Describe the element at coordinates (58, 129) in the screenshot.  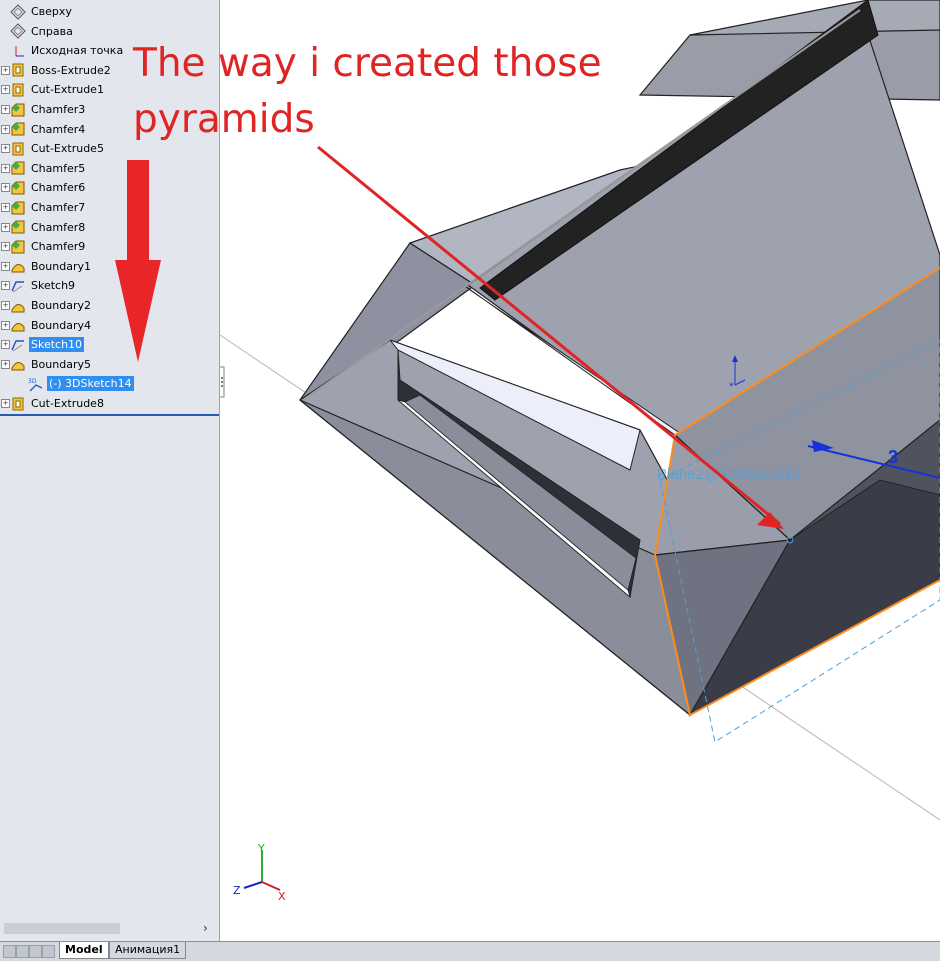
I see `feature-tree-item-label: Chamfer4` at that location.